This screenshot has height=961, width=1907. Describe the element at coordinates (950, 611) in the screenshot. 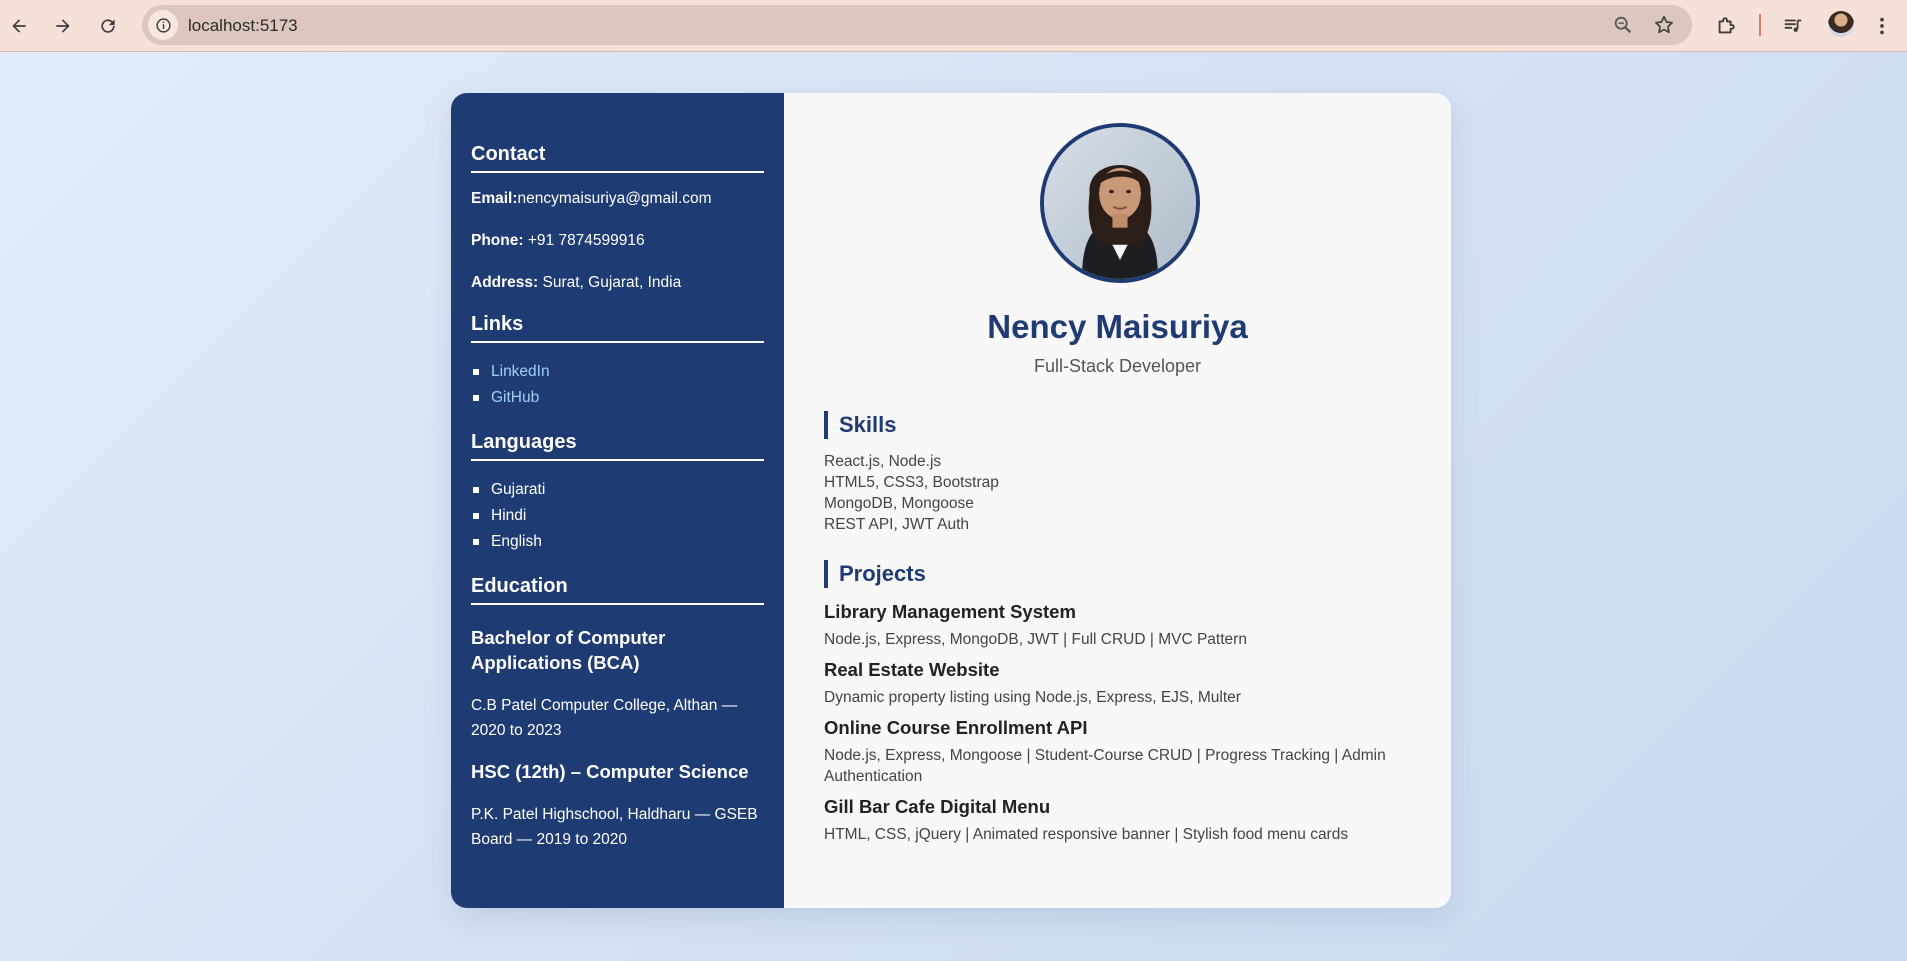

I see `project-title: Library Management System` at that location.